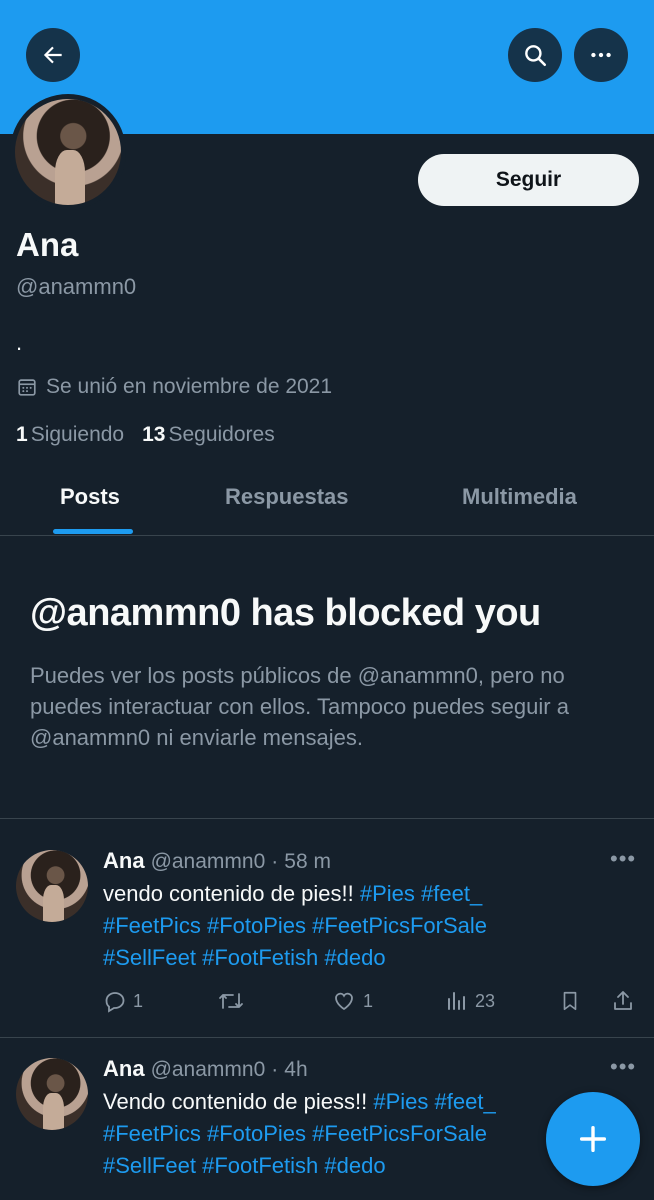  What do you see at coordinates (368, 1000) in the screenshot?
I see `like-count: 1` at bounding box center [368, 1000].